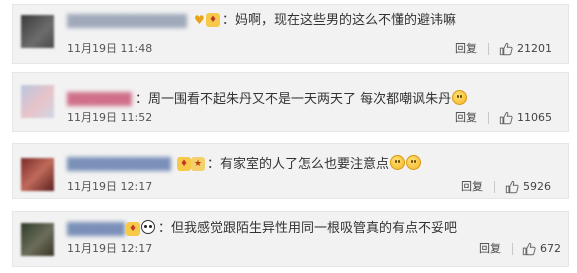 Image resolution: width=577 pixels, height=273 pixels. Describe the element at coordinates (550, 248) in the screenshot. I see `like-count: 672` at that location.